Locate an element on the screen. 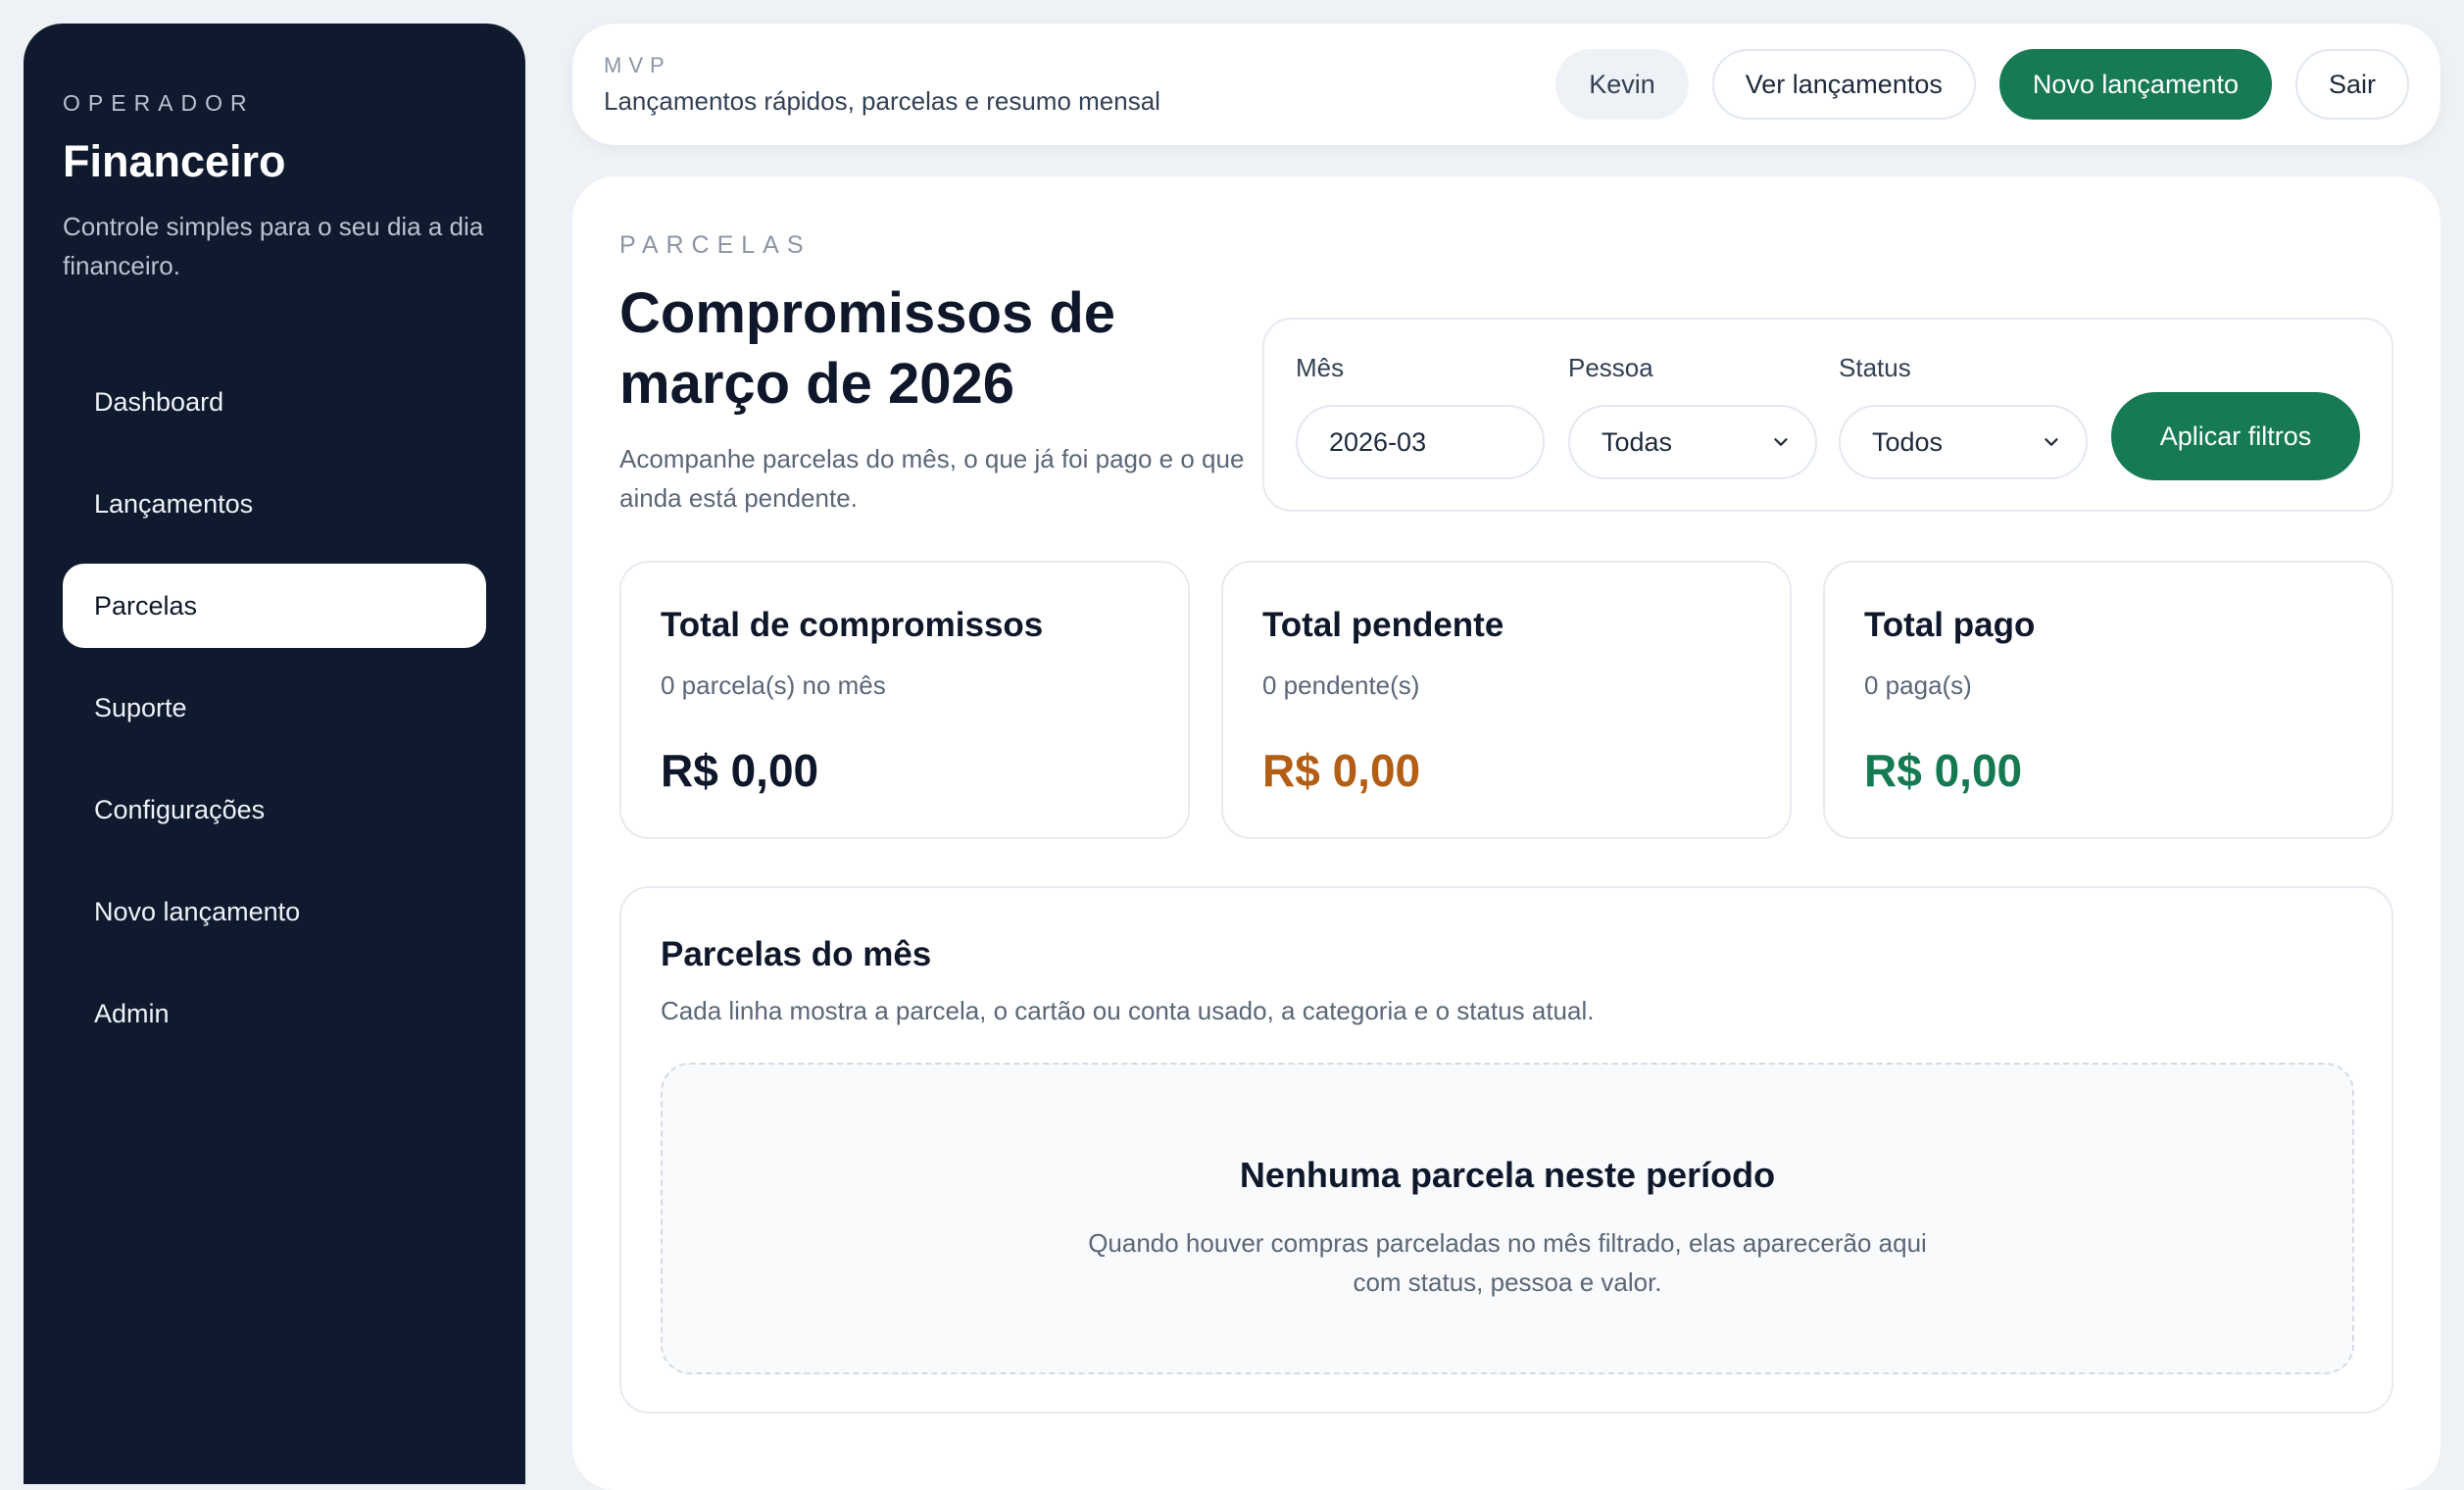 The image size is (2464, 1490). stat-card-pending: Total pendente 0 pendente(s) R$ 0,00 is located at coordinates (1507, 700).